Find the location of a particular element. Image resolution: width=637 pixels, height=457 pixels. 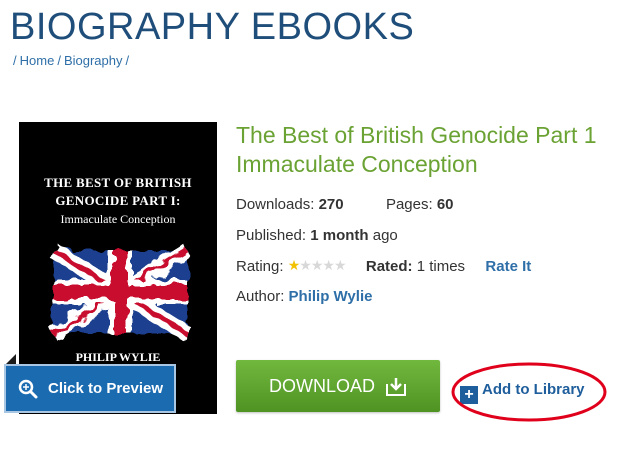

rating-row: Rating: ★★★★★ Rated: 1 times Rate It is located at coordinates (383, 266).